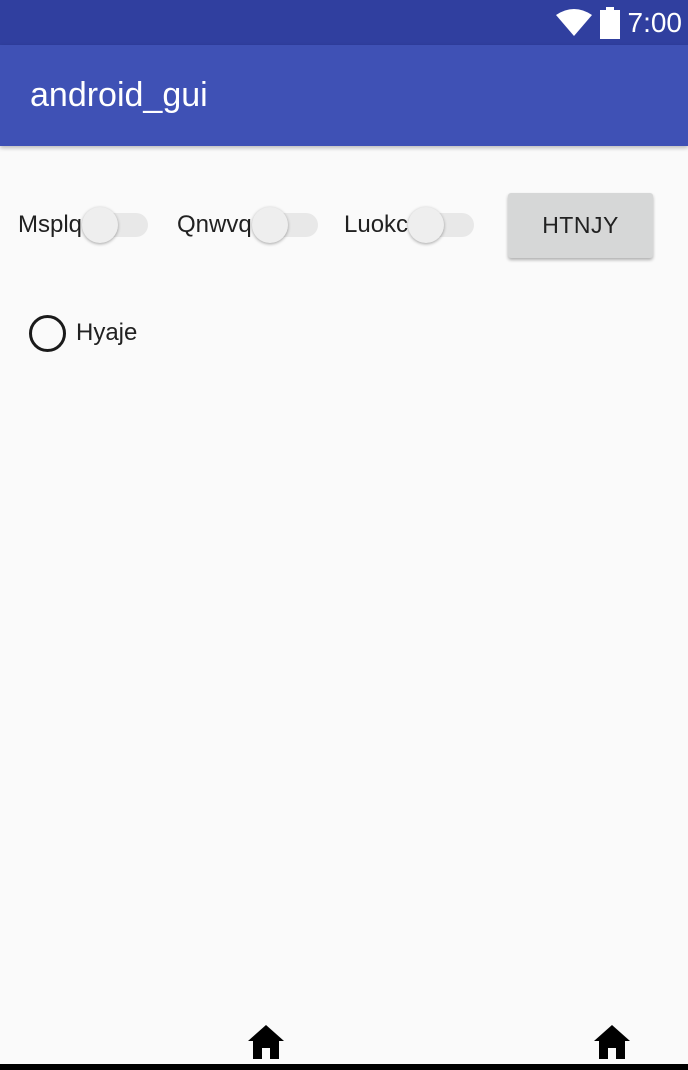  I want to click on bottom-divider, so click(344, 1067).